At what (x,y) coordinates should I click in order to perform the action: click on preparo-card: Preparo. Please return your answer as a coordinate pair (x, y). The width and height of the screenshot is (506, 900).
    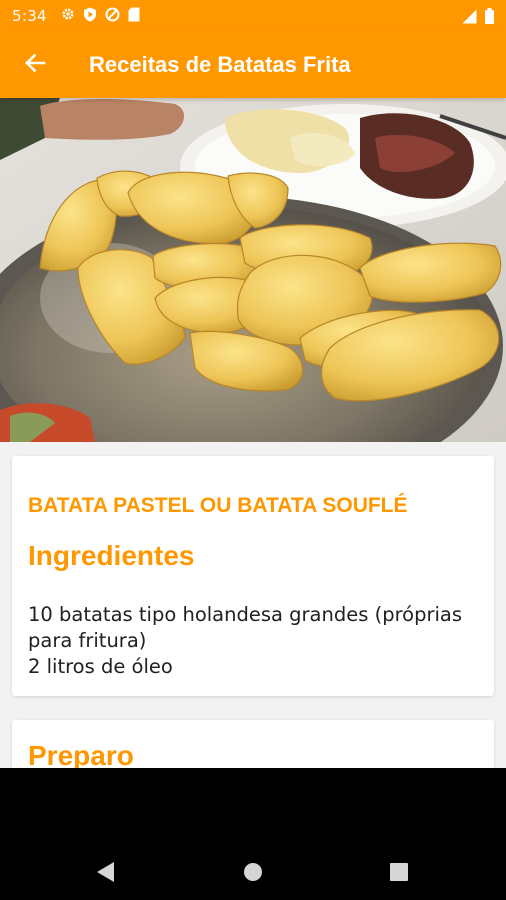
    Looking at the image, I should click on (253, 744).